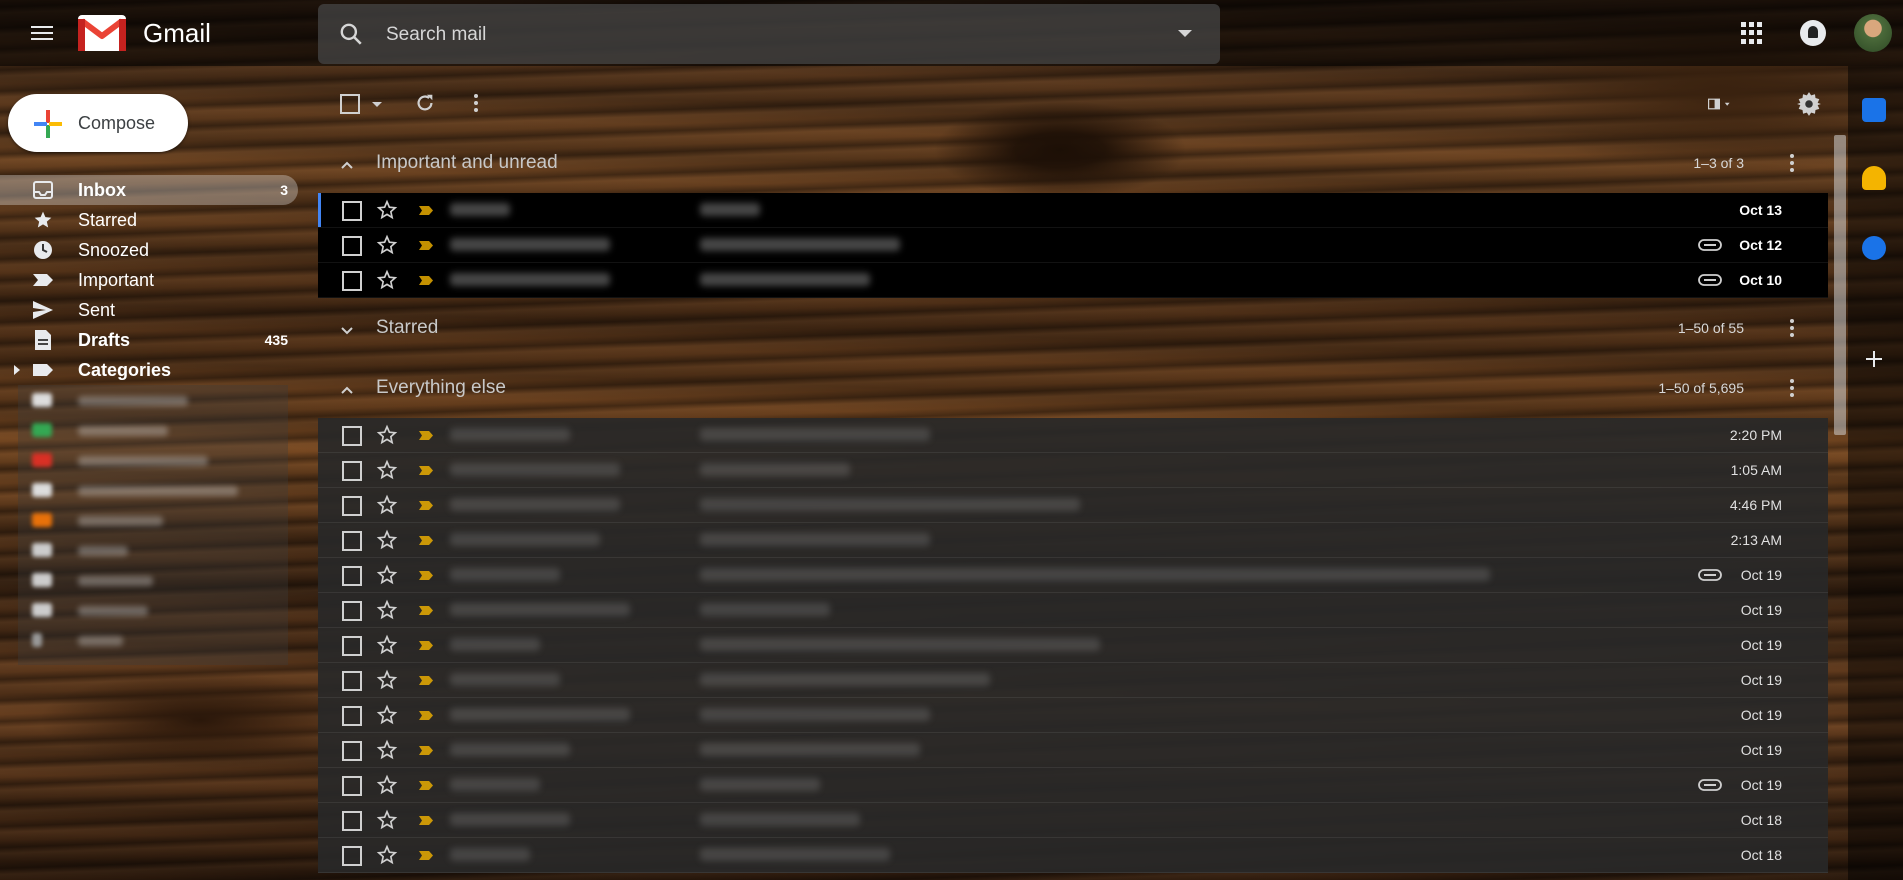 This screenshot has height=880, width=1903. Describe the element at coordinates (98, 123) in the screenshot. I see `compose-button: Compose` at that location.